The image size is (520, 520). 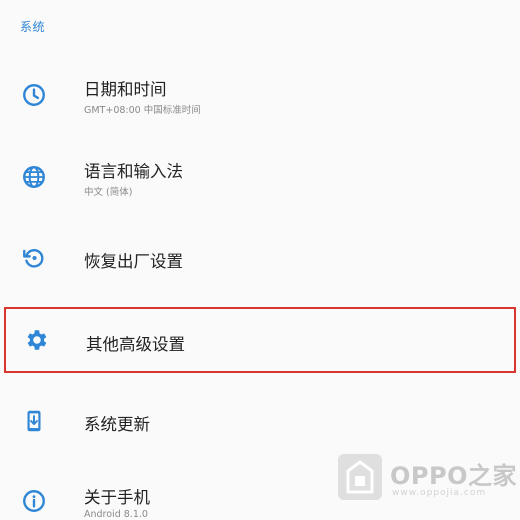 What do you see at coordinates (36, 340) in the screenshot?
I see `gear-icon` at bounding box center [36, 340].